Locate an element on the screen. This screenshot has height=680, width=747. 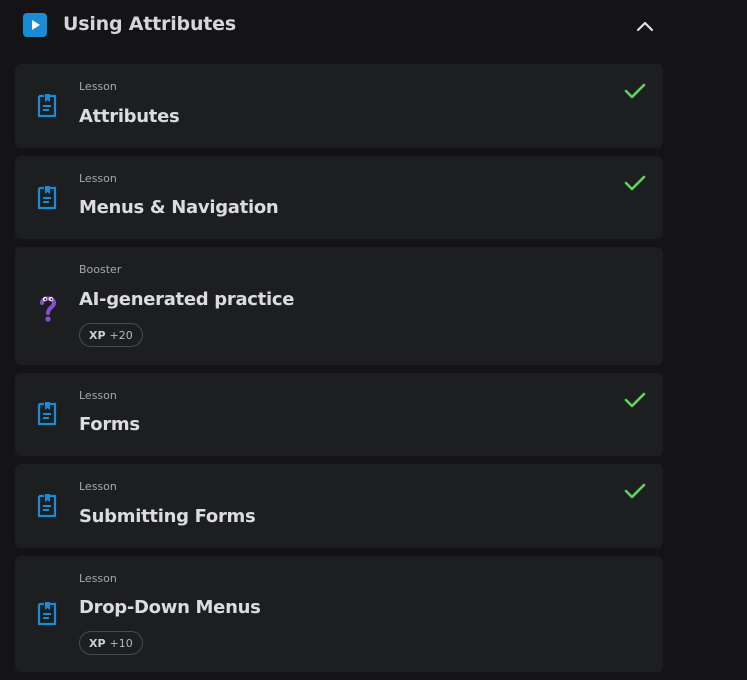
xp-badge: XP +20 is located at coordinates (111, 335).